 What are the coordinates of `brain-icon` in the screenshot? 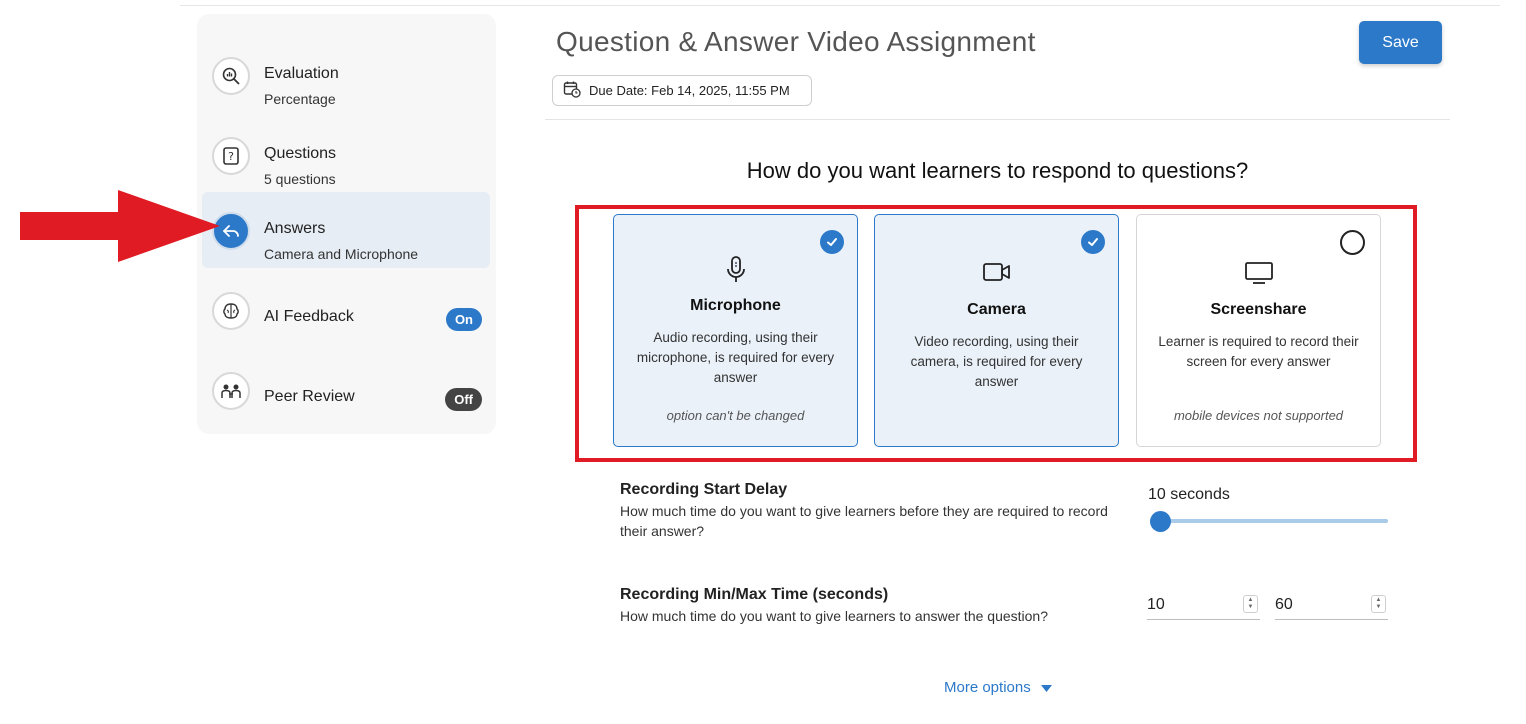 It's located at (231, 311).